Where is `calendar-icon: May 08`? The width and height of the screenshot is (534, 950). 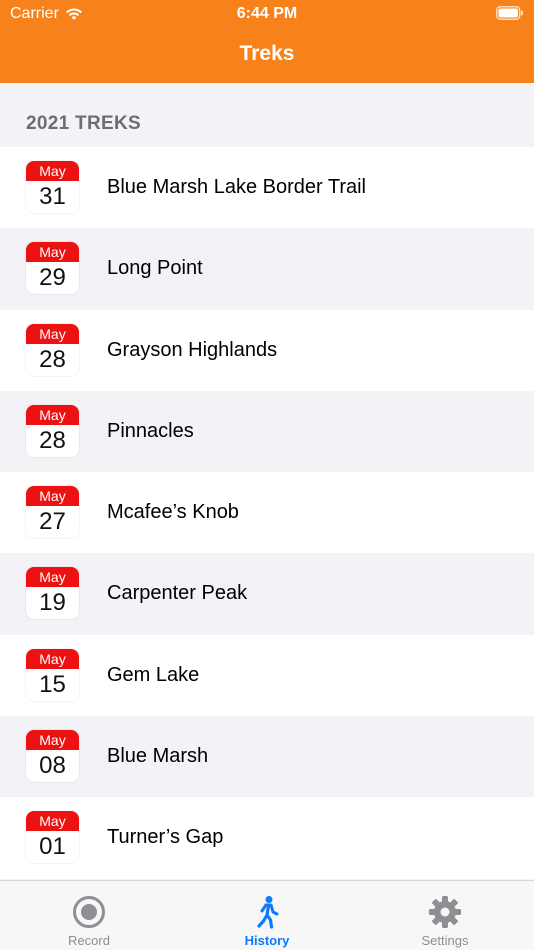
calendar-icon: May 08 is located at coordinates (52, 756).